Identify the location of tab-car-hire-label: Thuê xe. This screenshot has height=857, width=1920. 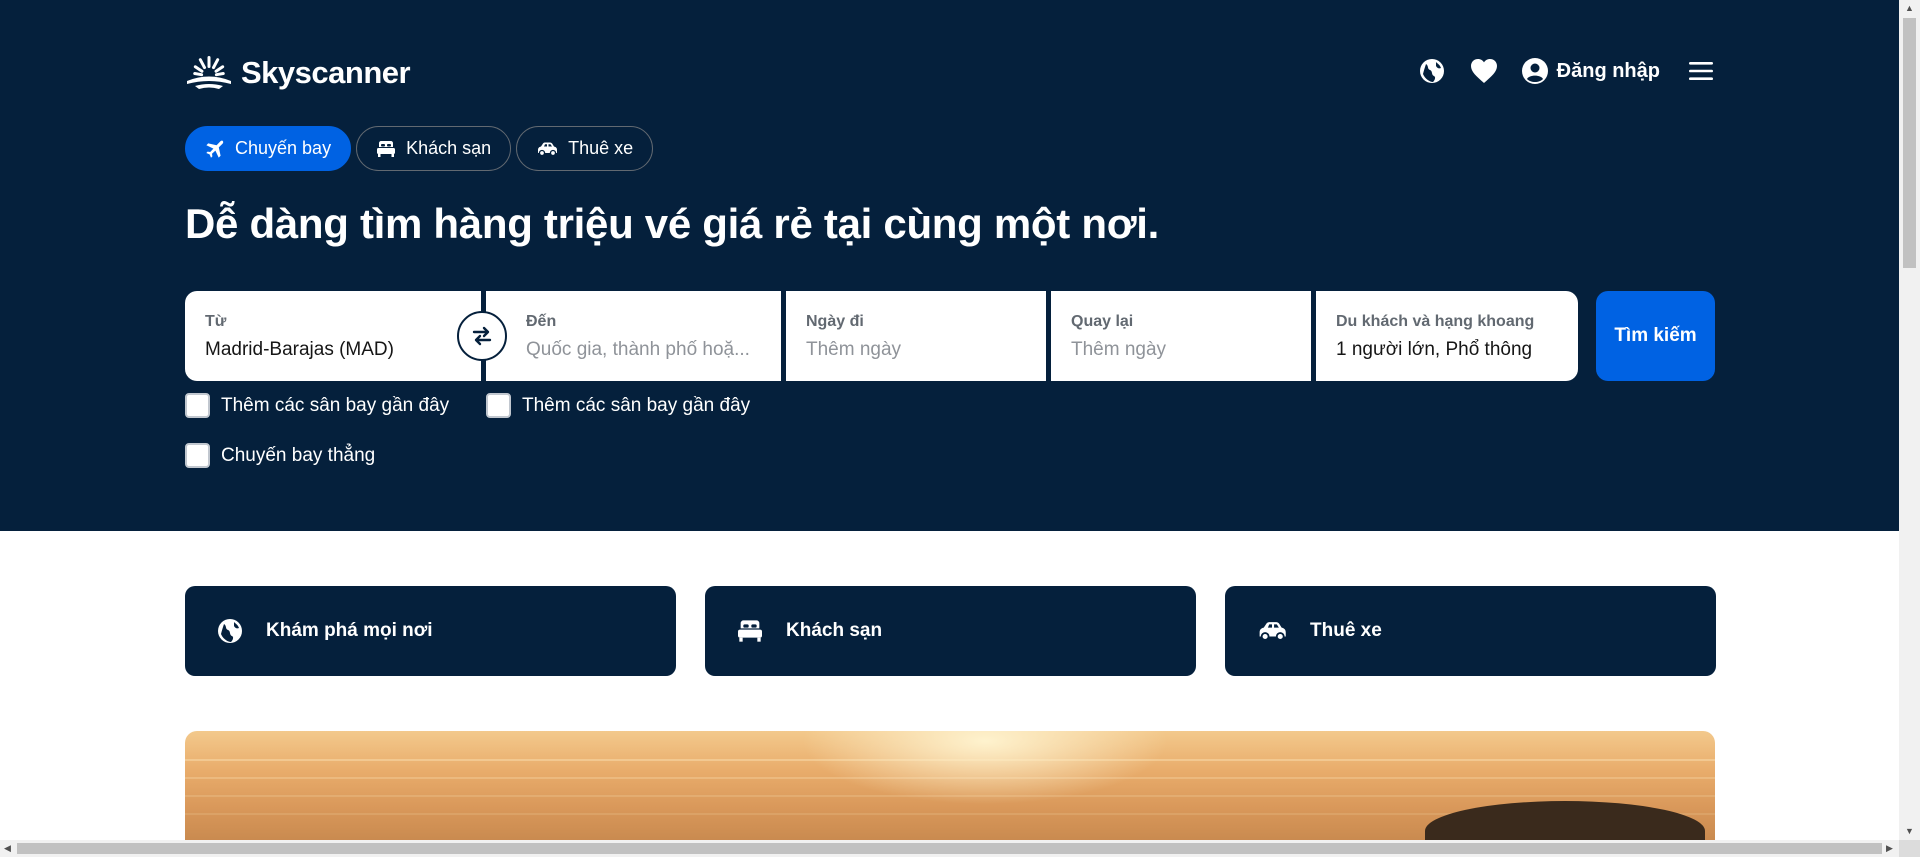
(601, 148).